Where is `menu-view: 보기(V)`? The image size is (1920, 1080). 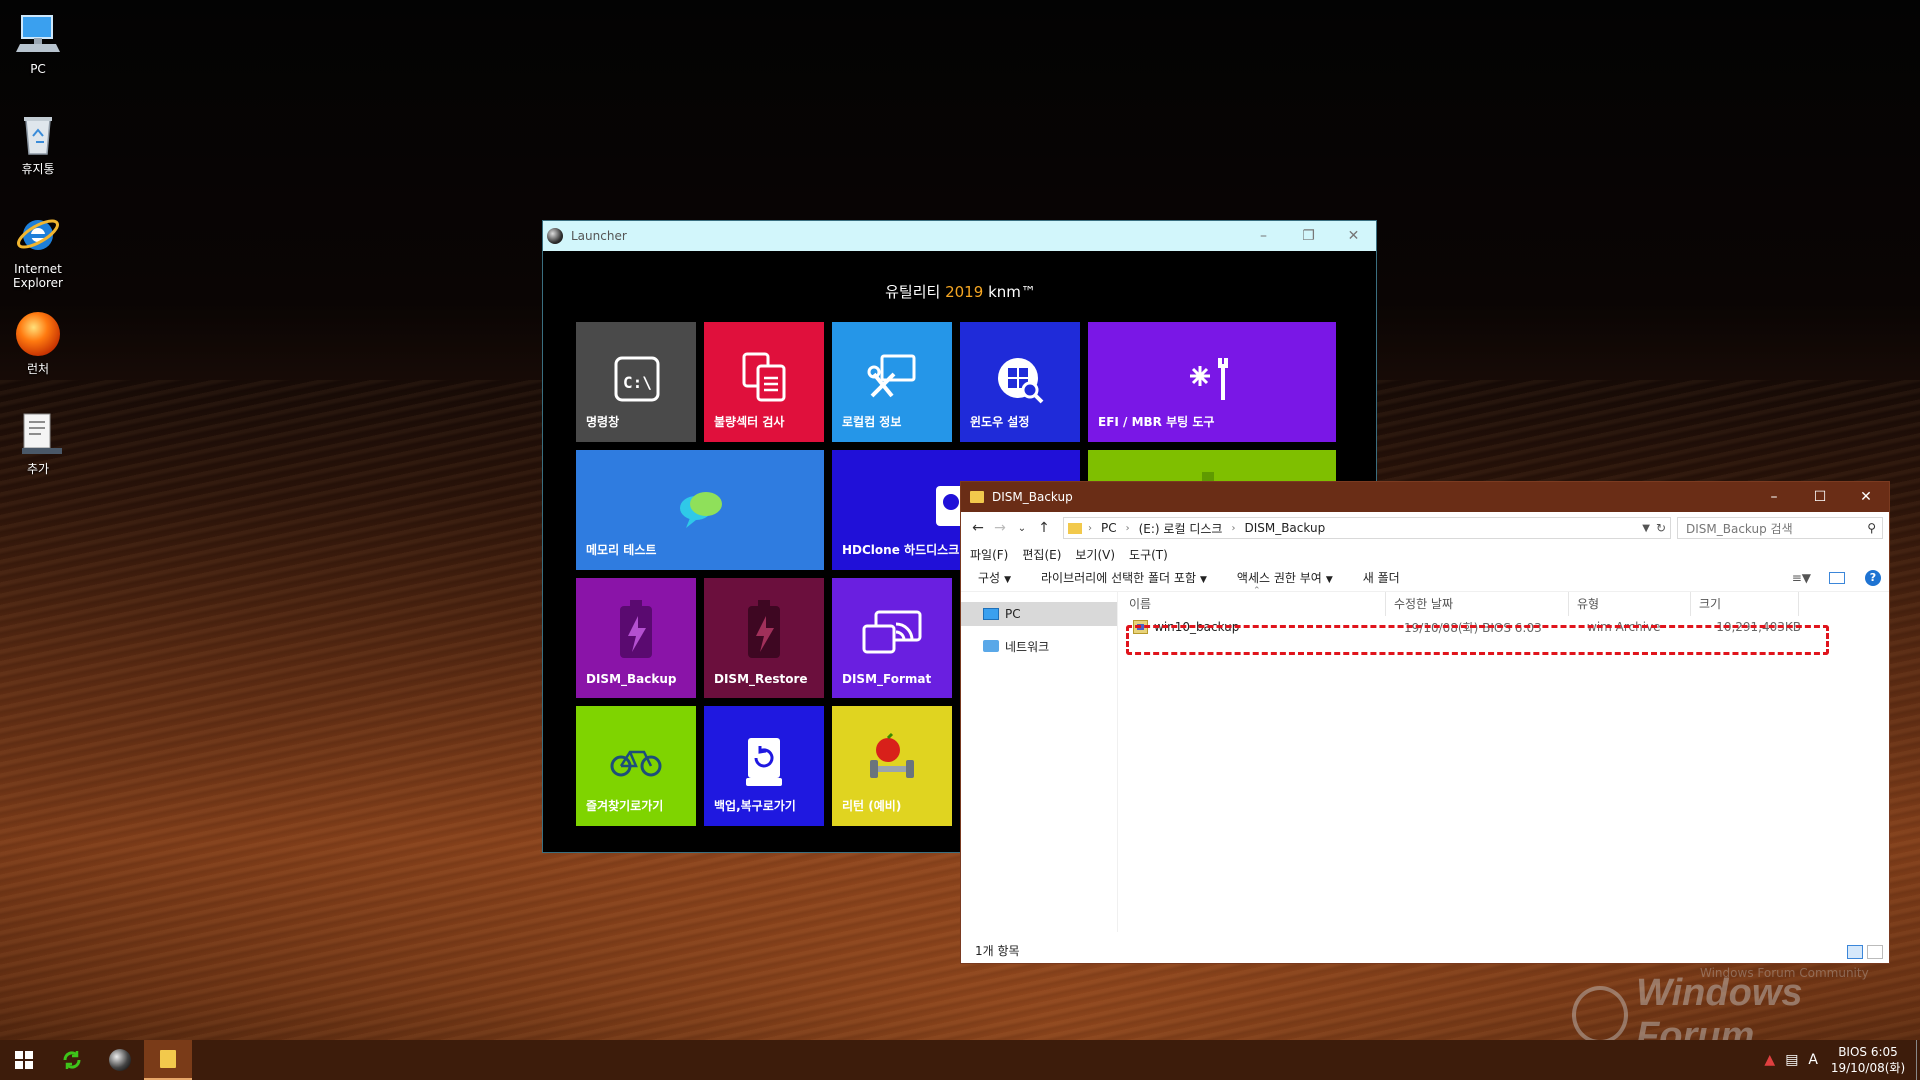
menu-view: 보기(V) is located at coordinates (1095, 554).